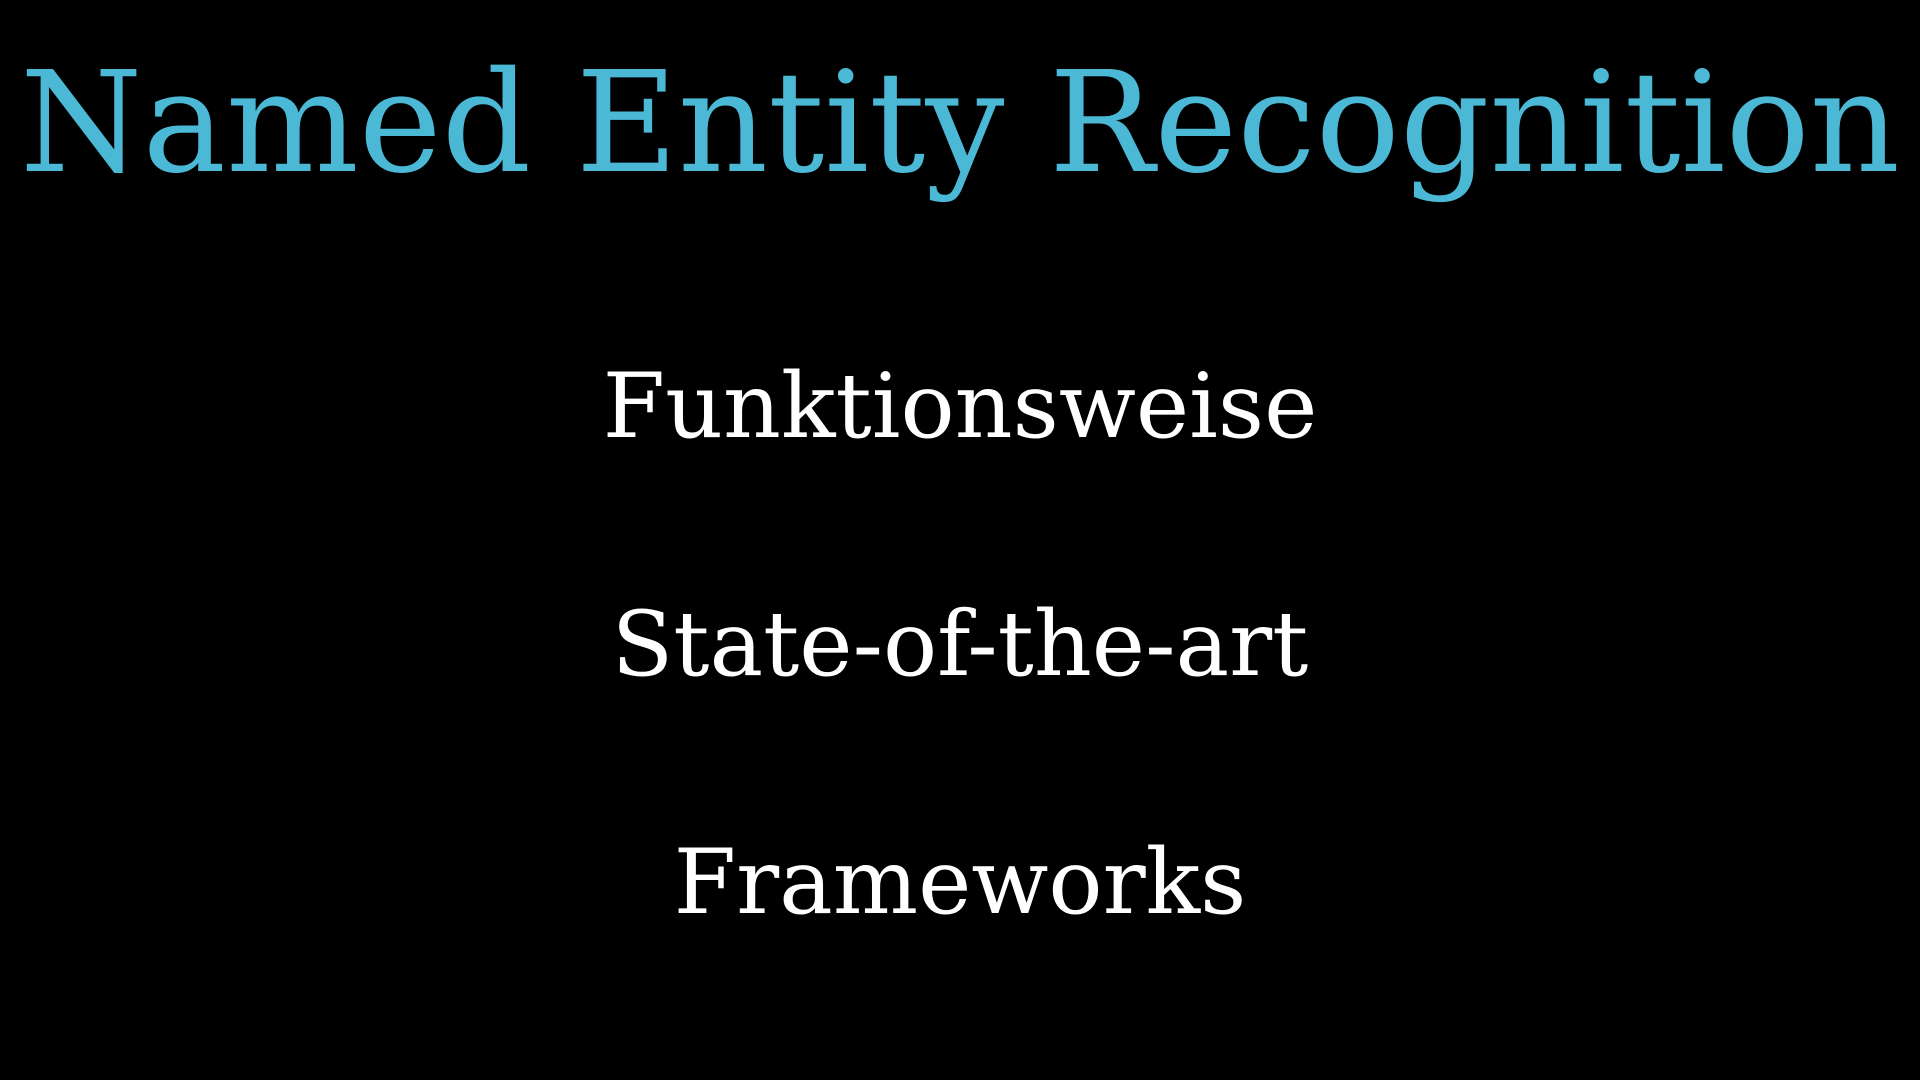 The height and width of the screenshot is (1080, 1920). Describe the element at coordinates (960, 882) in the screenshot. I see `slide-item-frameworks: Frameworks` at that location.